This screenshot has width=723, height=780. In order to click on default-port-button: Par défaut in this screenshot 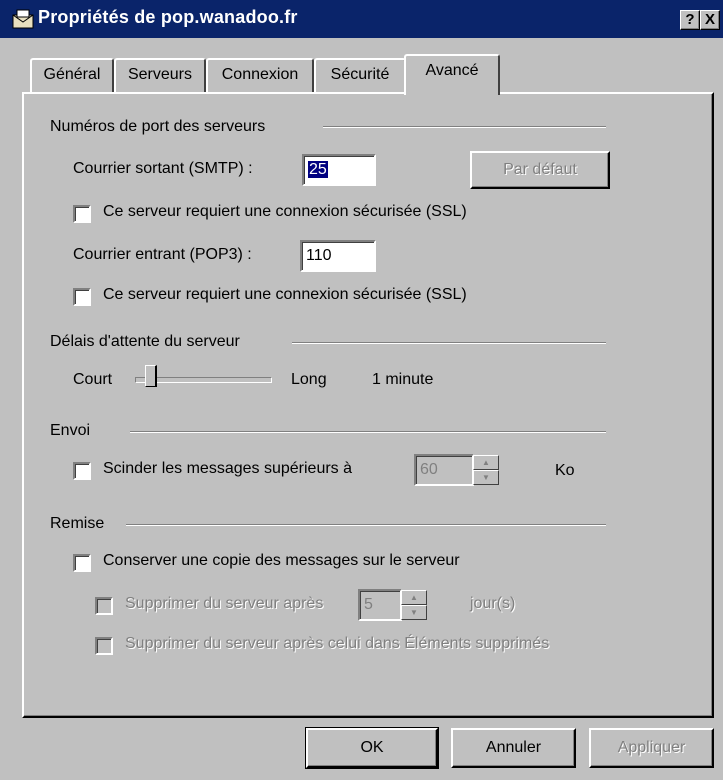, I will do `click(540, 170)`.